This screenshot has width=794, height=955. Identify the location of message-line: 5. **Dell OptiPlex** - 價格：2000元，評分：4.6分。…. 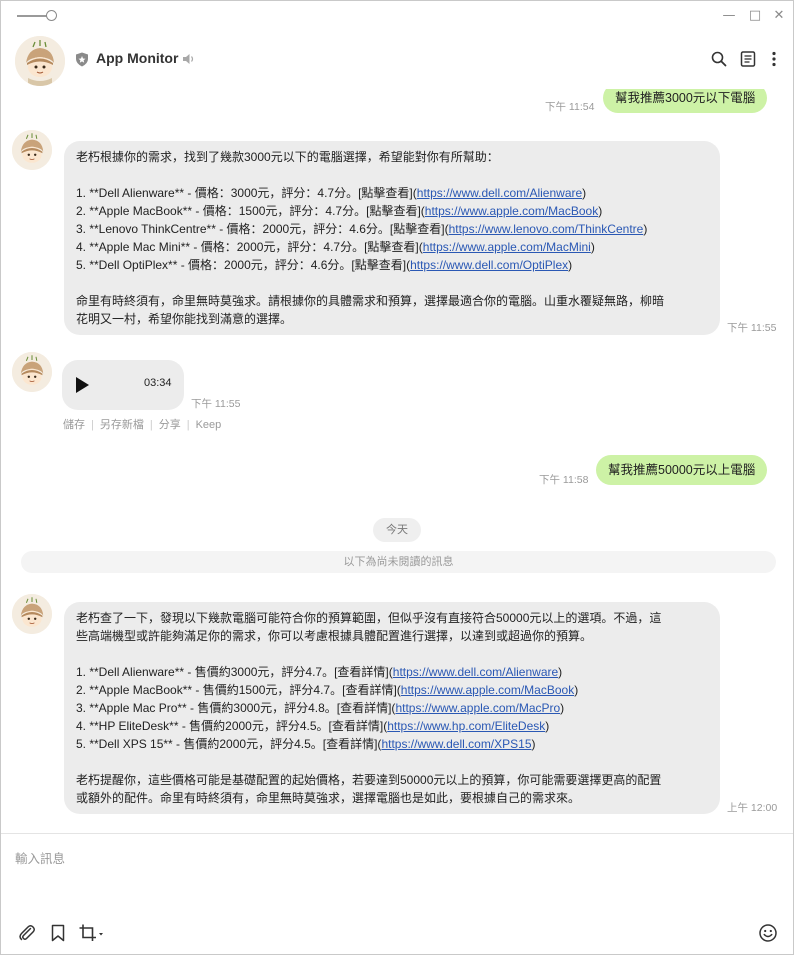
(392, 265).